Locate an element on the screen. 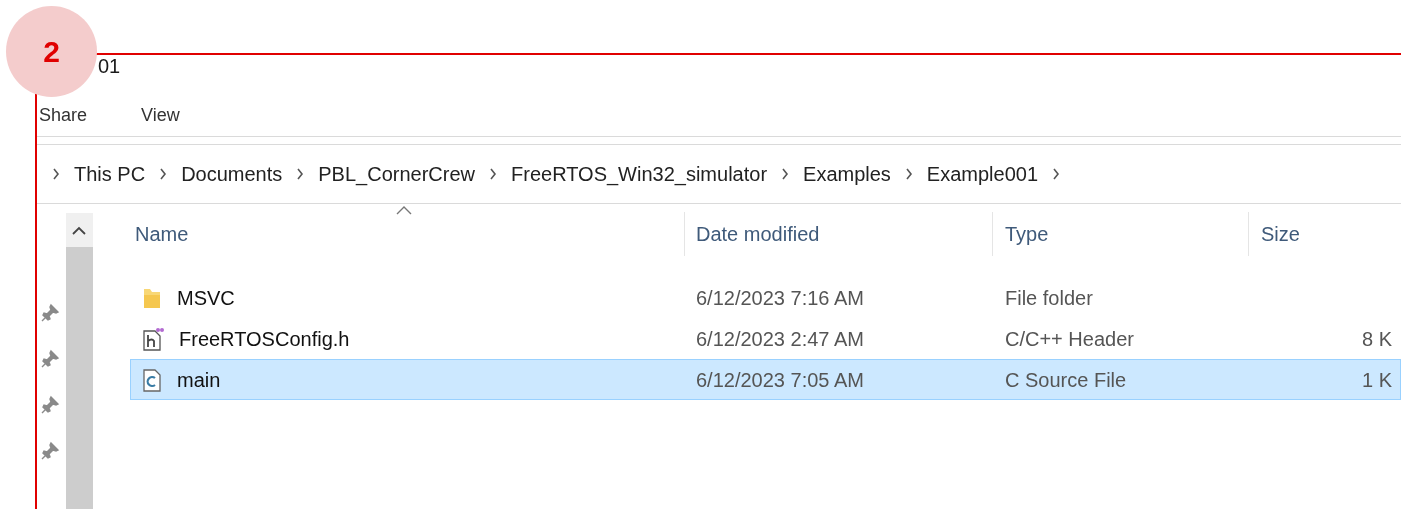  window-title: 01 is located at coordinates (109, 66).